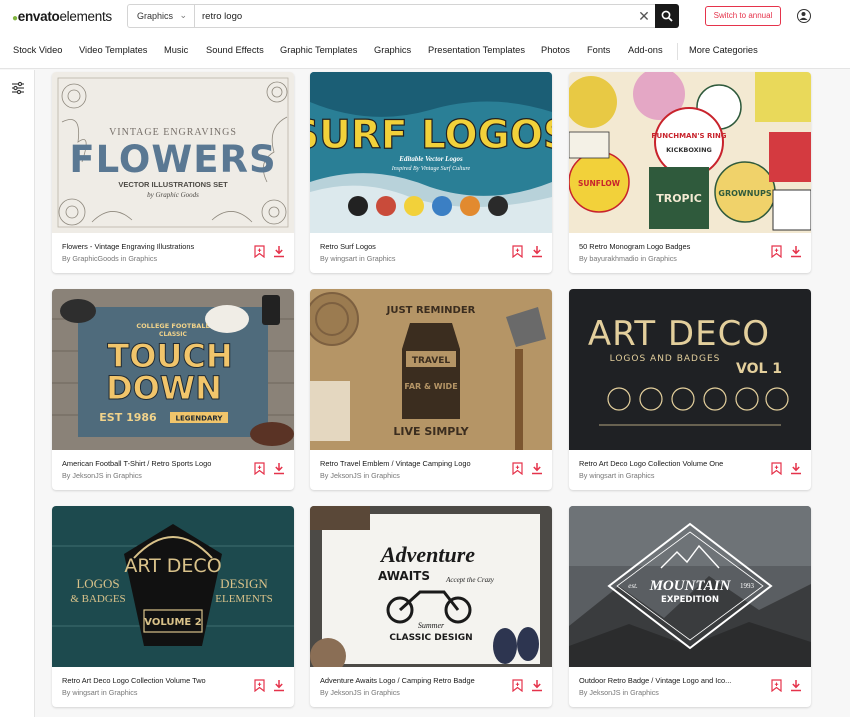 This screenshot has width=850, height=717. I want to click on search-bar: Graphics ⌄ ✕, so click(403, 16).